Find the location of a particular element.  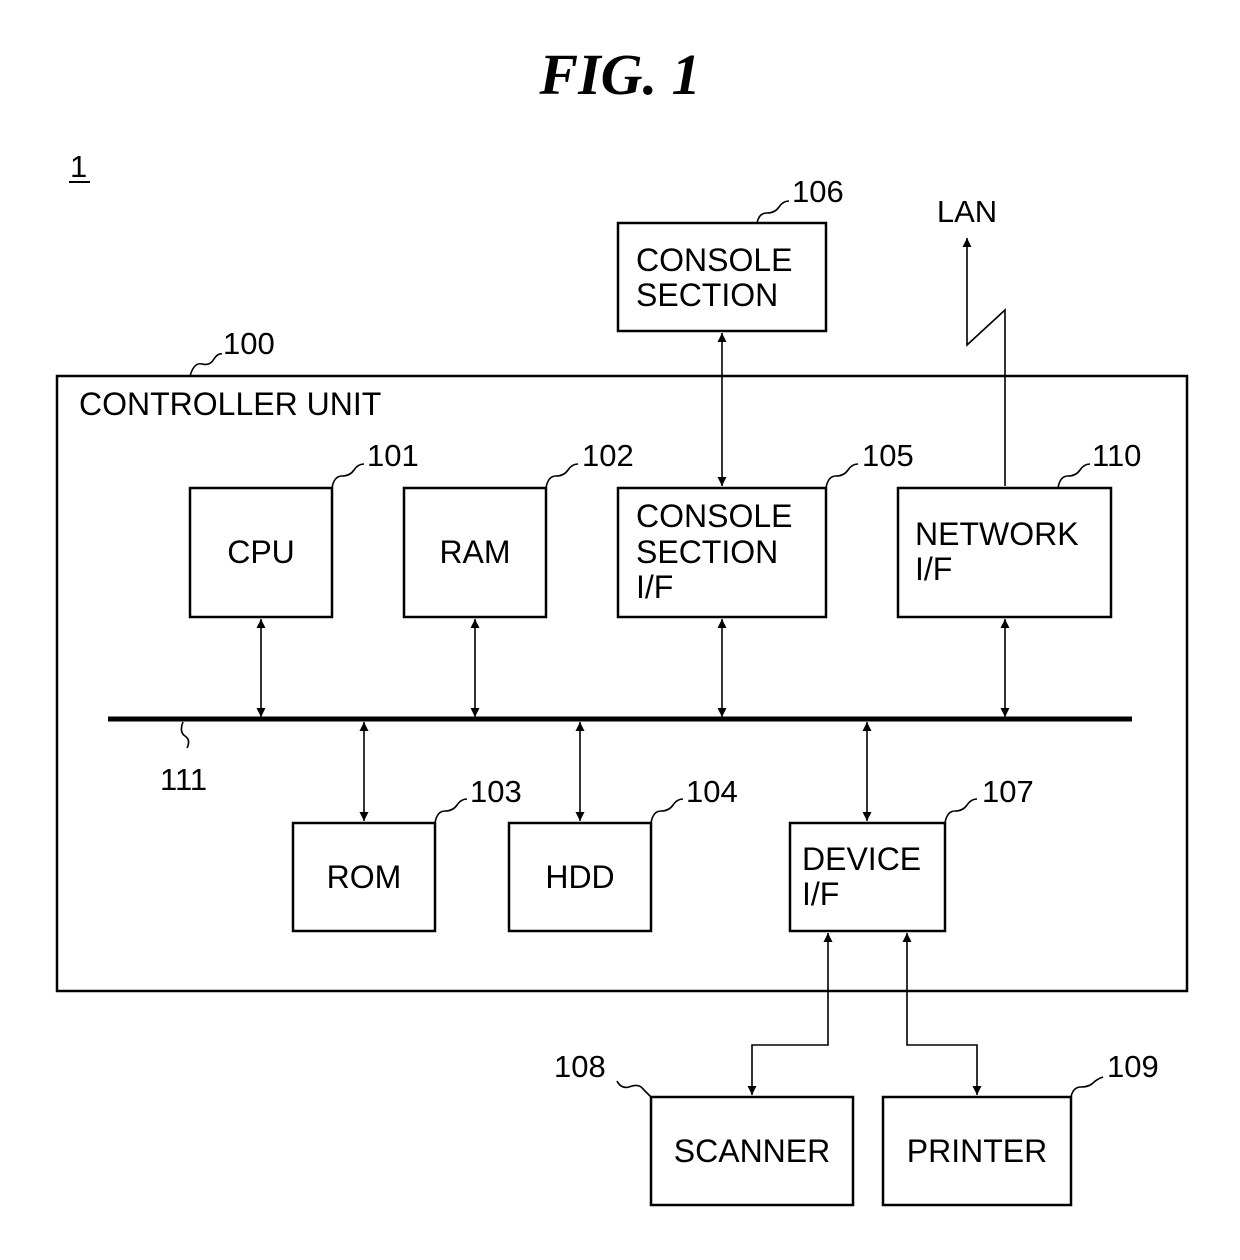

ram-label: RAM is located at coordinates (474, 552).